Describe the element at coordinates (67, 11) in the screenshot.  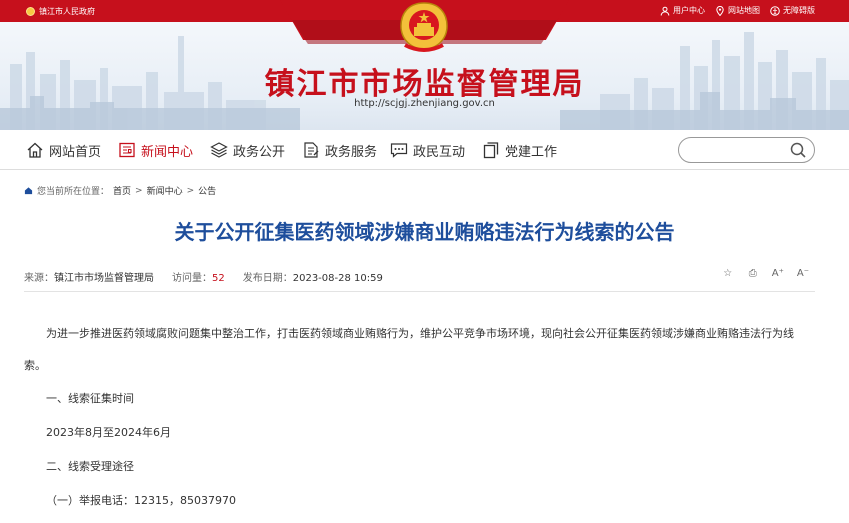
I see `gov-label: 镇江市人民政府` at that location.